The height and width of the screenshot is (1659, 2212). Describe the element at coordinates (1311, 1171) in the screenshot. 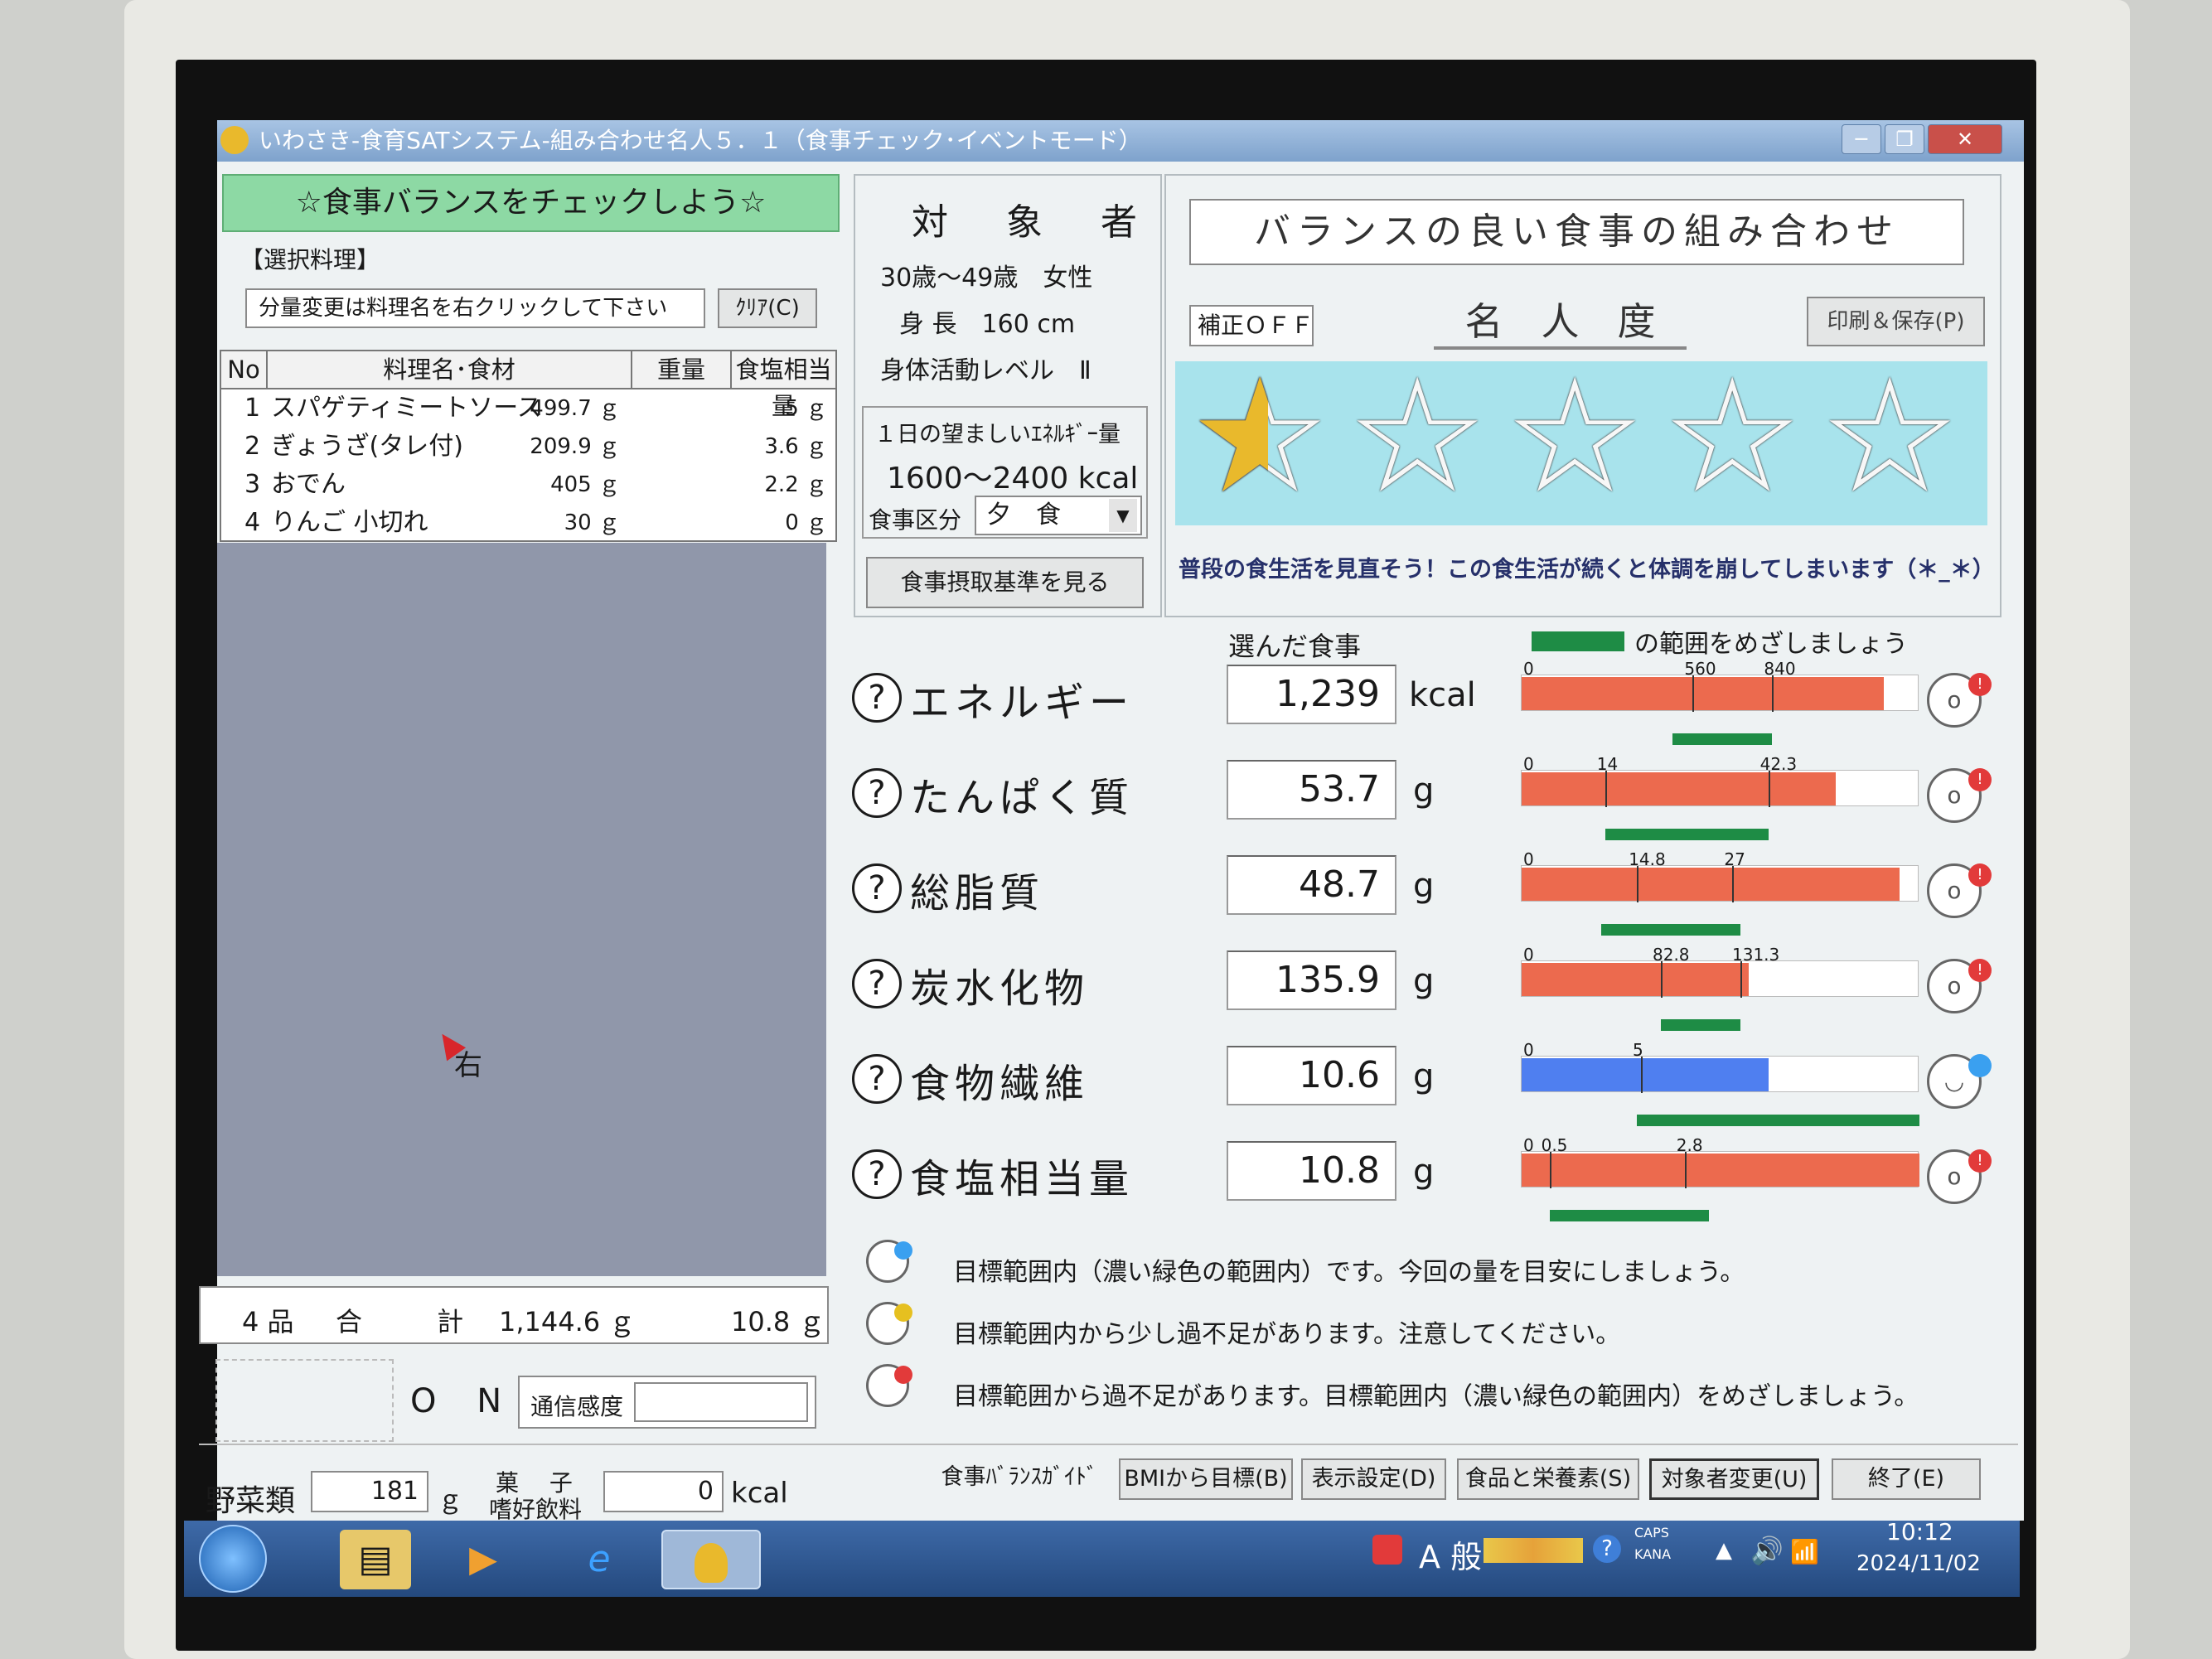

I see `nutrient-value: 10.8` at that location.